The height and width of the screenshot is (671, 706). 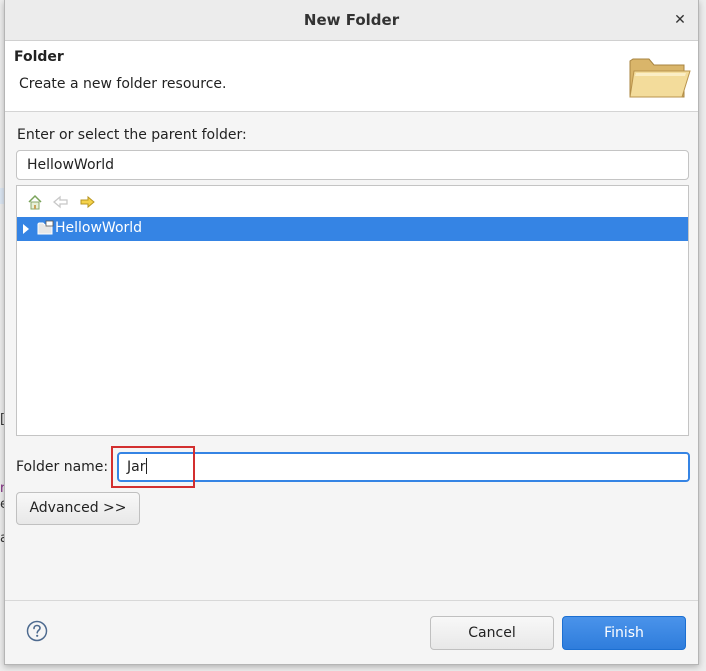 What do you see at coordinates (351, 76) in the screenshot?
I see `wizard-banner: Folder Create a new folder resource.` at bounding box center [351, 76].